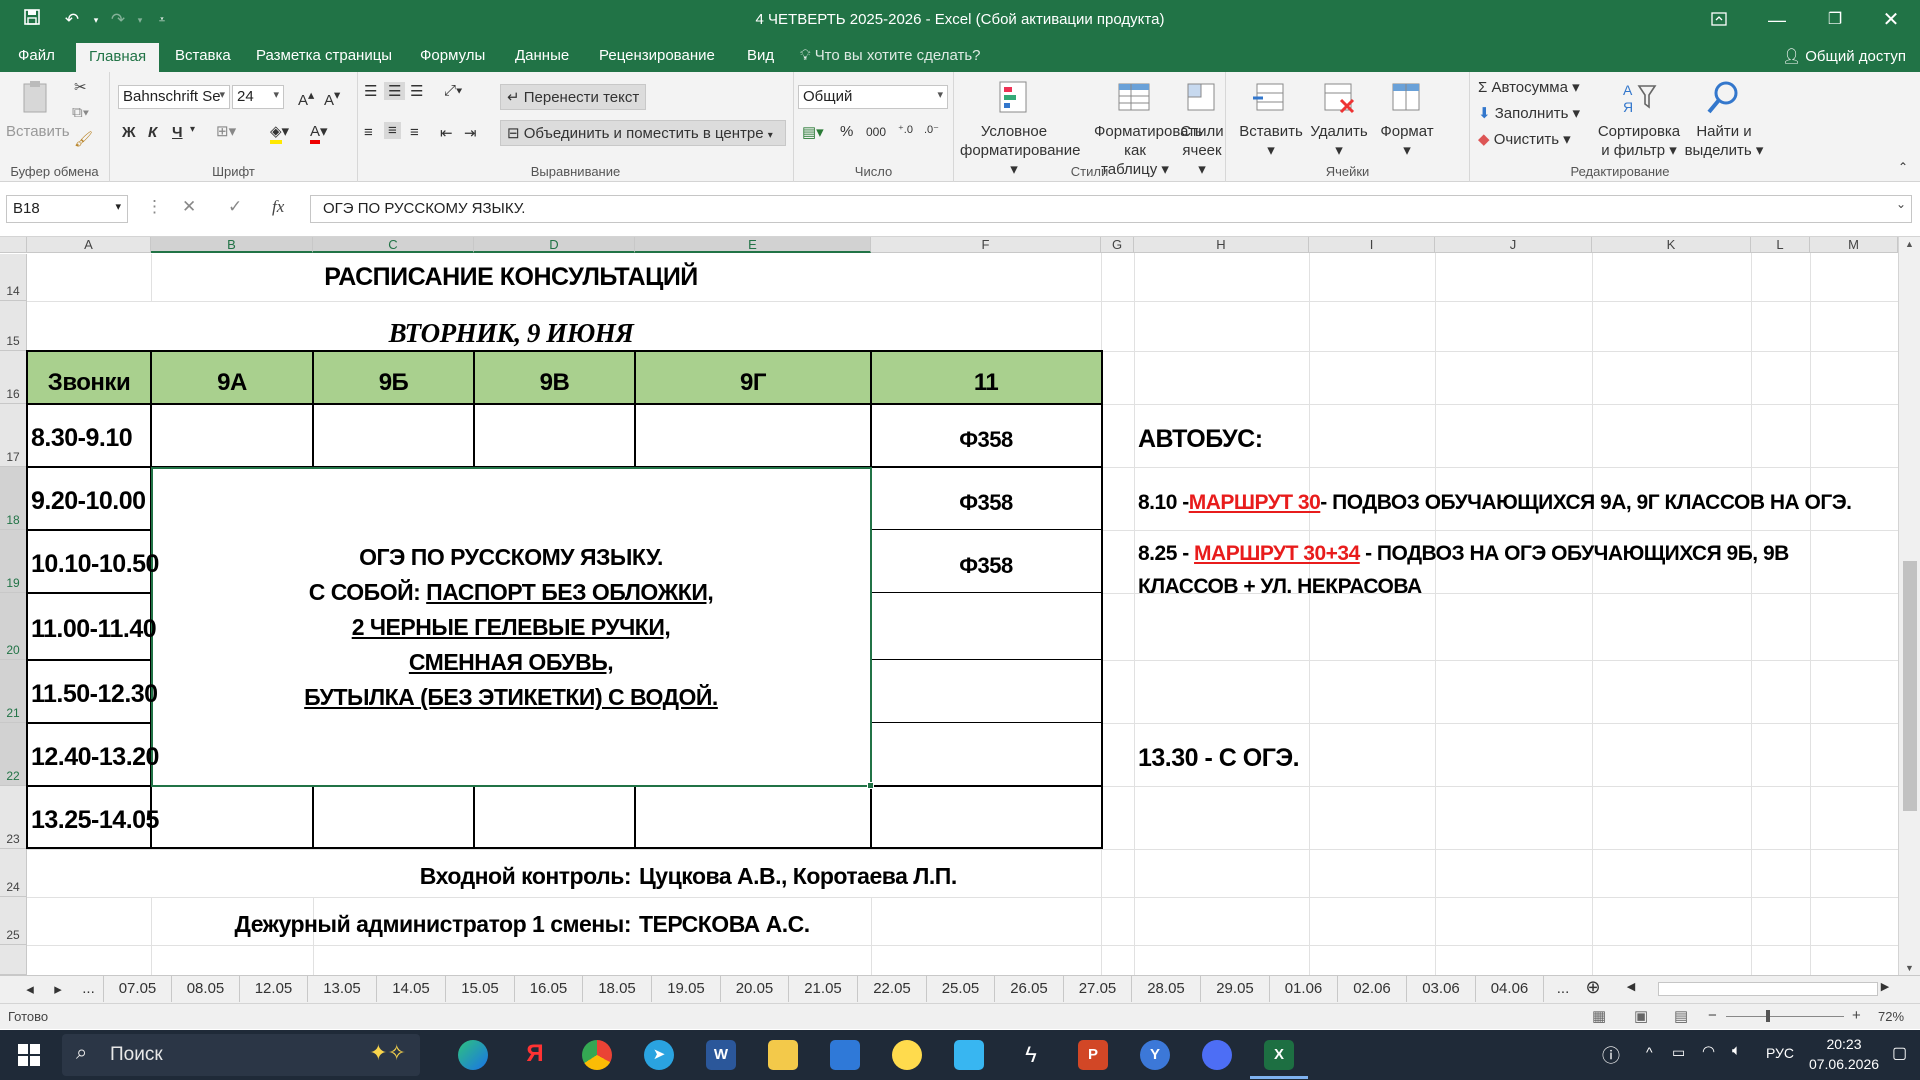 The width and height of the screenshot is (1920, 1080). Describe the element at coordinates (13, 626) in the screenshot. I see `row-header: 20` at that location.